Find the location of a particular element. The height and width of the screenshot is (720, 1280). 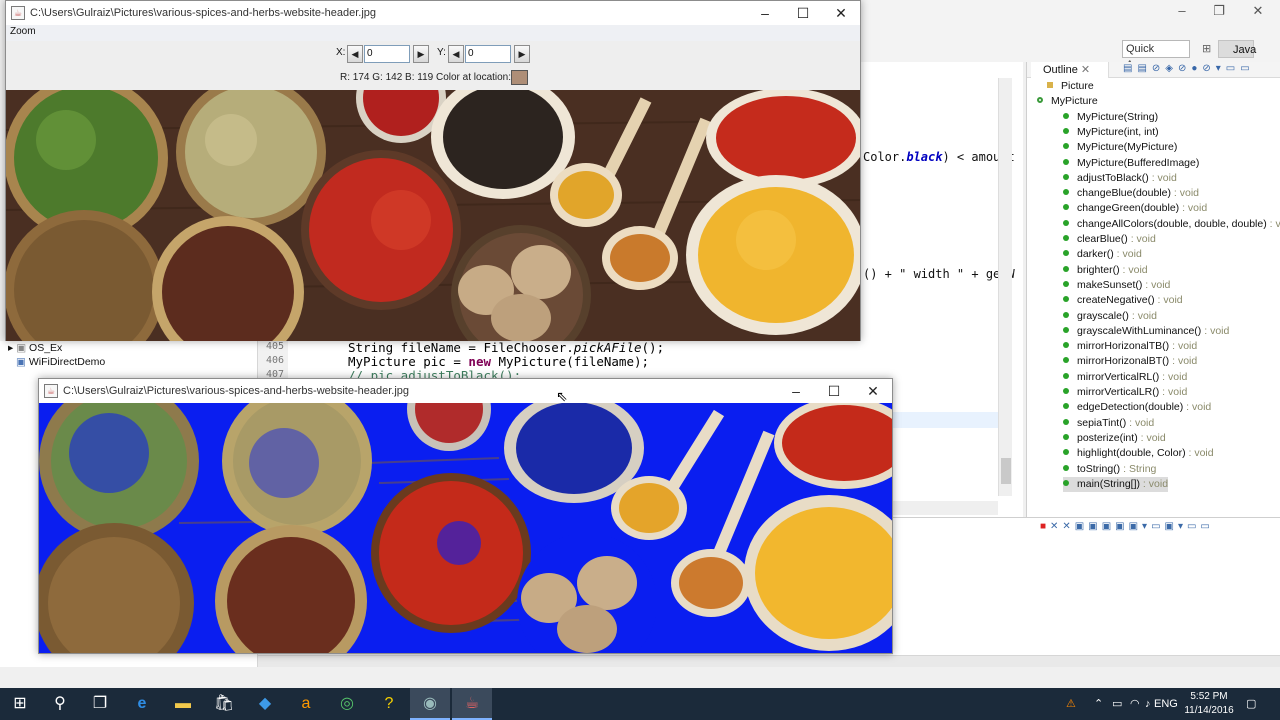

notification-warning-icon: ⚠ is located at coordinates (1071, 704).